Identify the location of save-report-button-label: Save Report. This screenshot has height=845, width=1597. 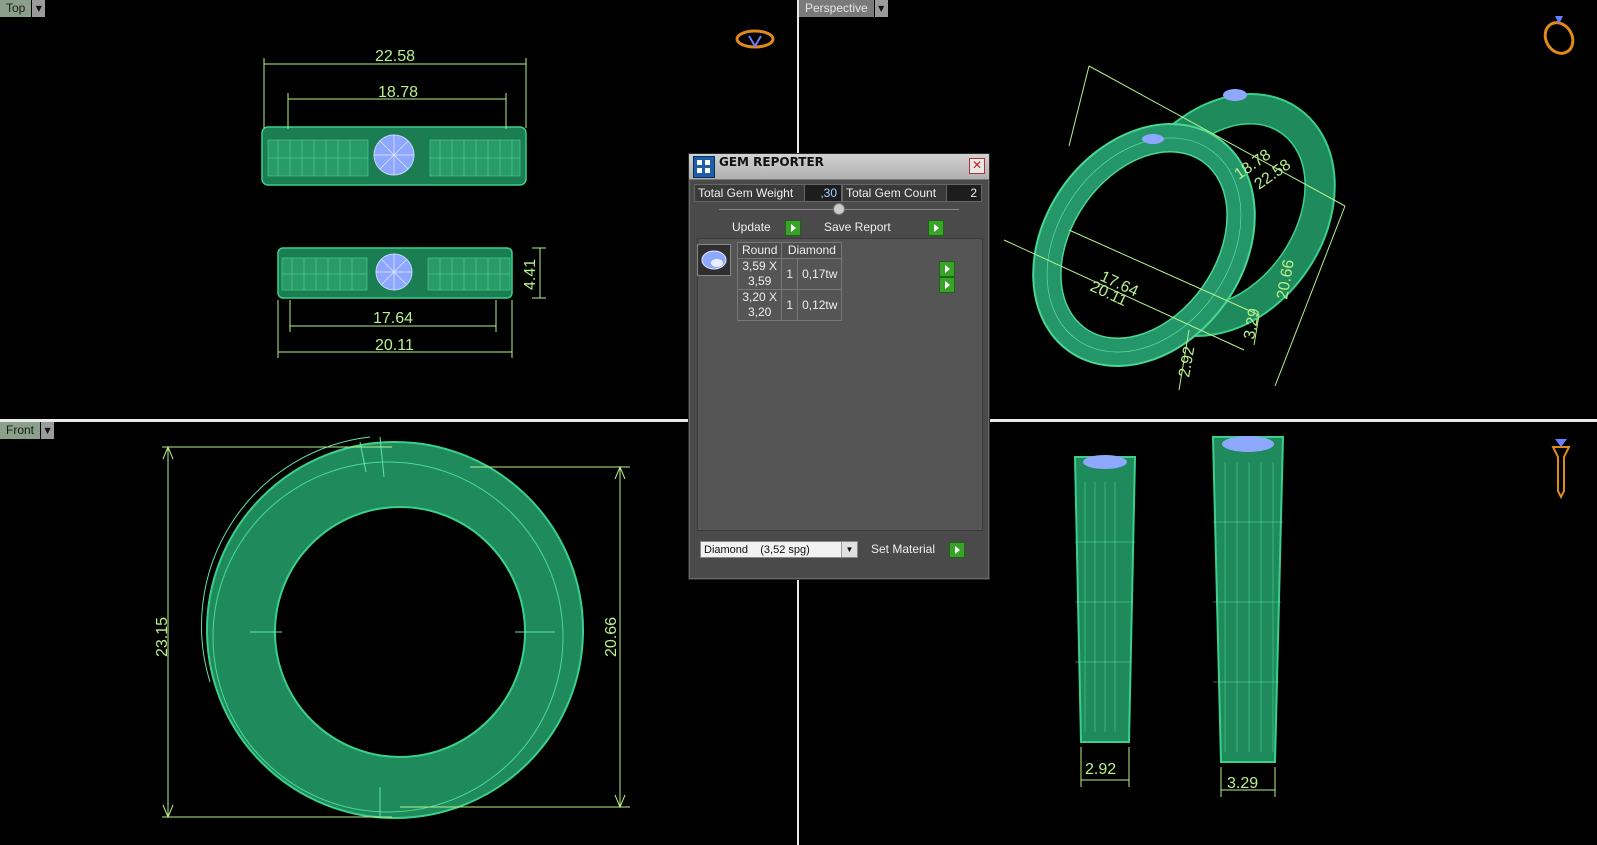
(857, 227).